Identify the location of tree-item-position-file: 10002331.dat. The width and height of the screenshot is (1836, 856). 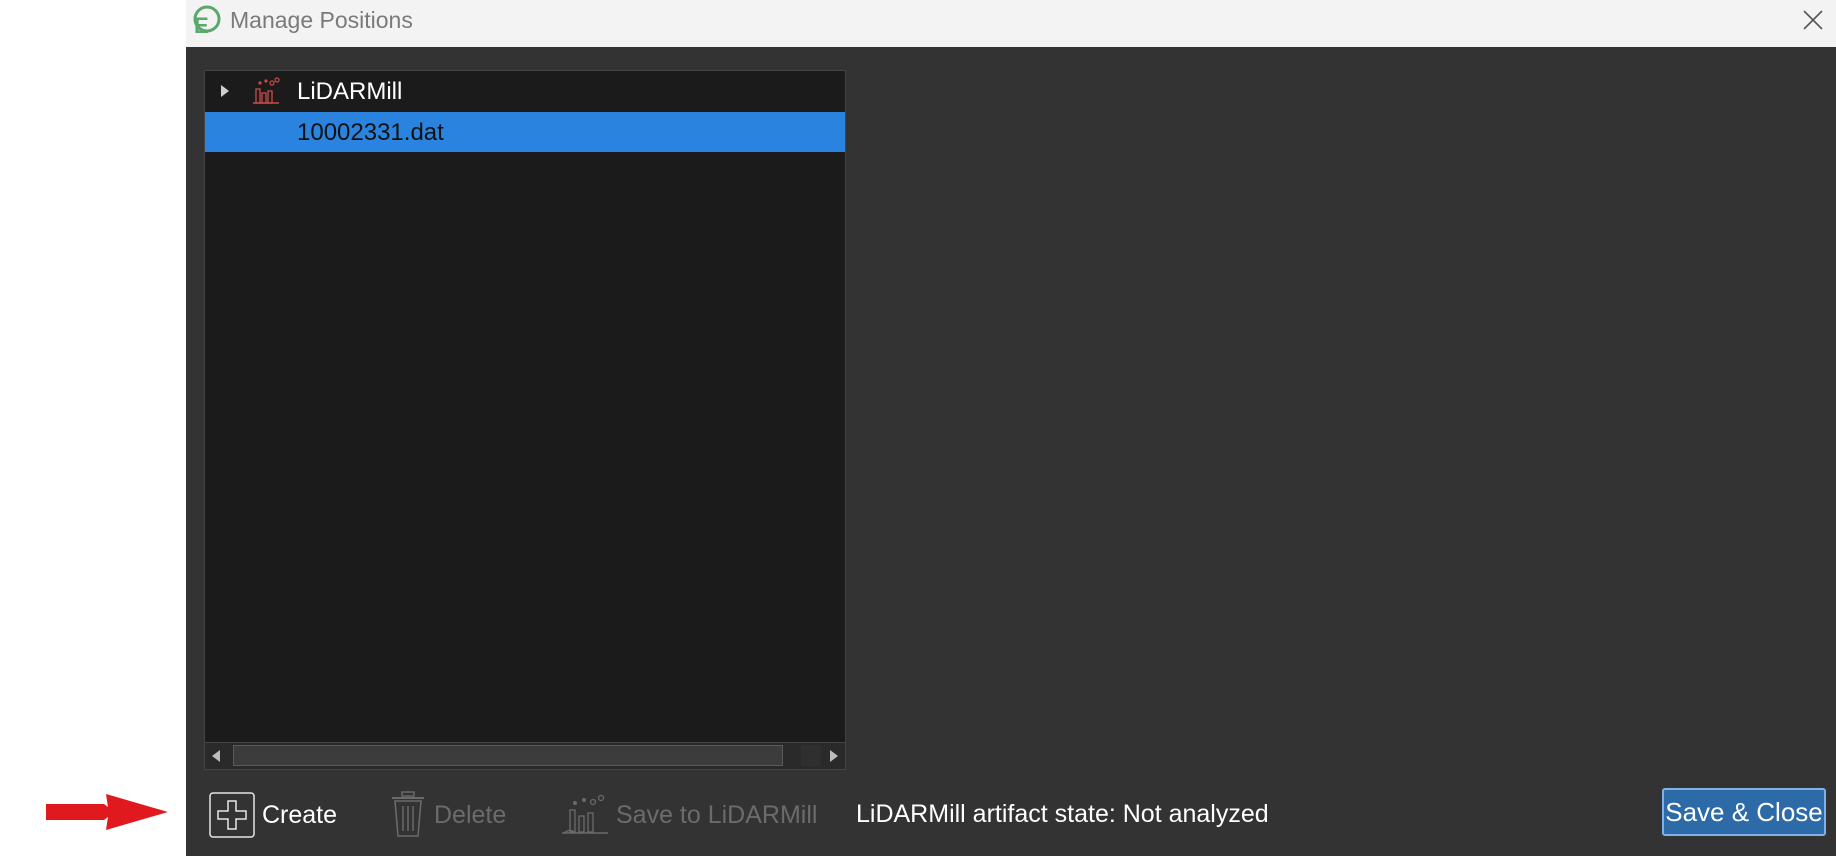
(525, 132).